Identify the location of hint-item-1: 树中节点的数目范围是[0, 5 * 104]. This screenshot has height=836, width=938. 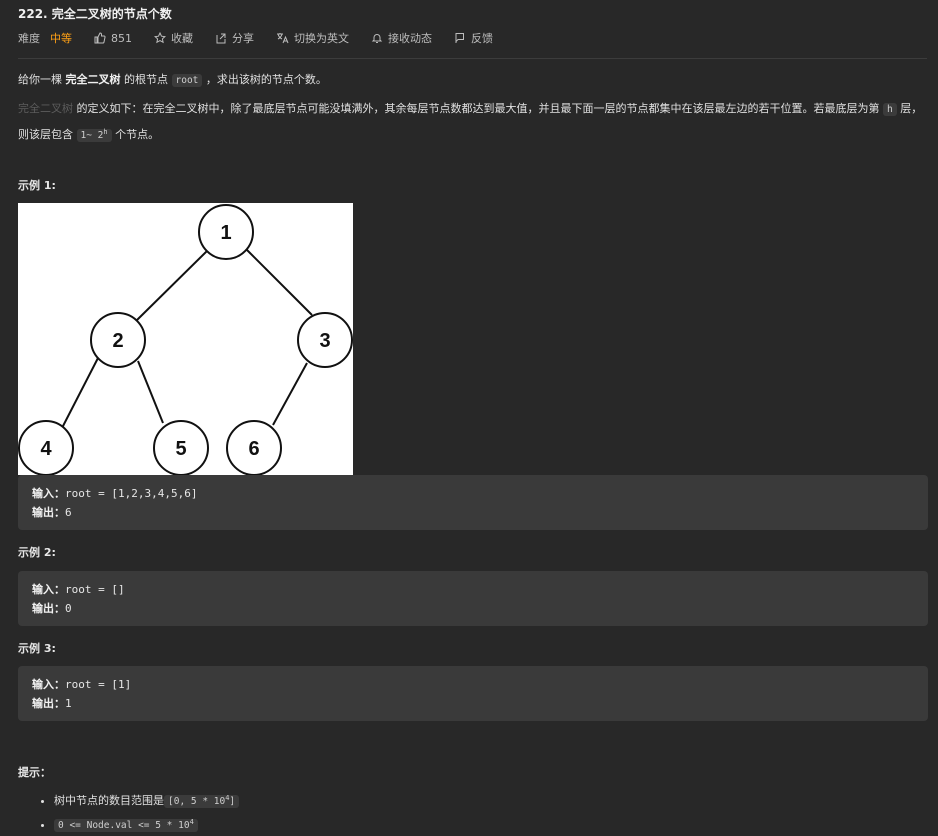
(147, 800).